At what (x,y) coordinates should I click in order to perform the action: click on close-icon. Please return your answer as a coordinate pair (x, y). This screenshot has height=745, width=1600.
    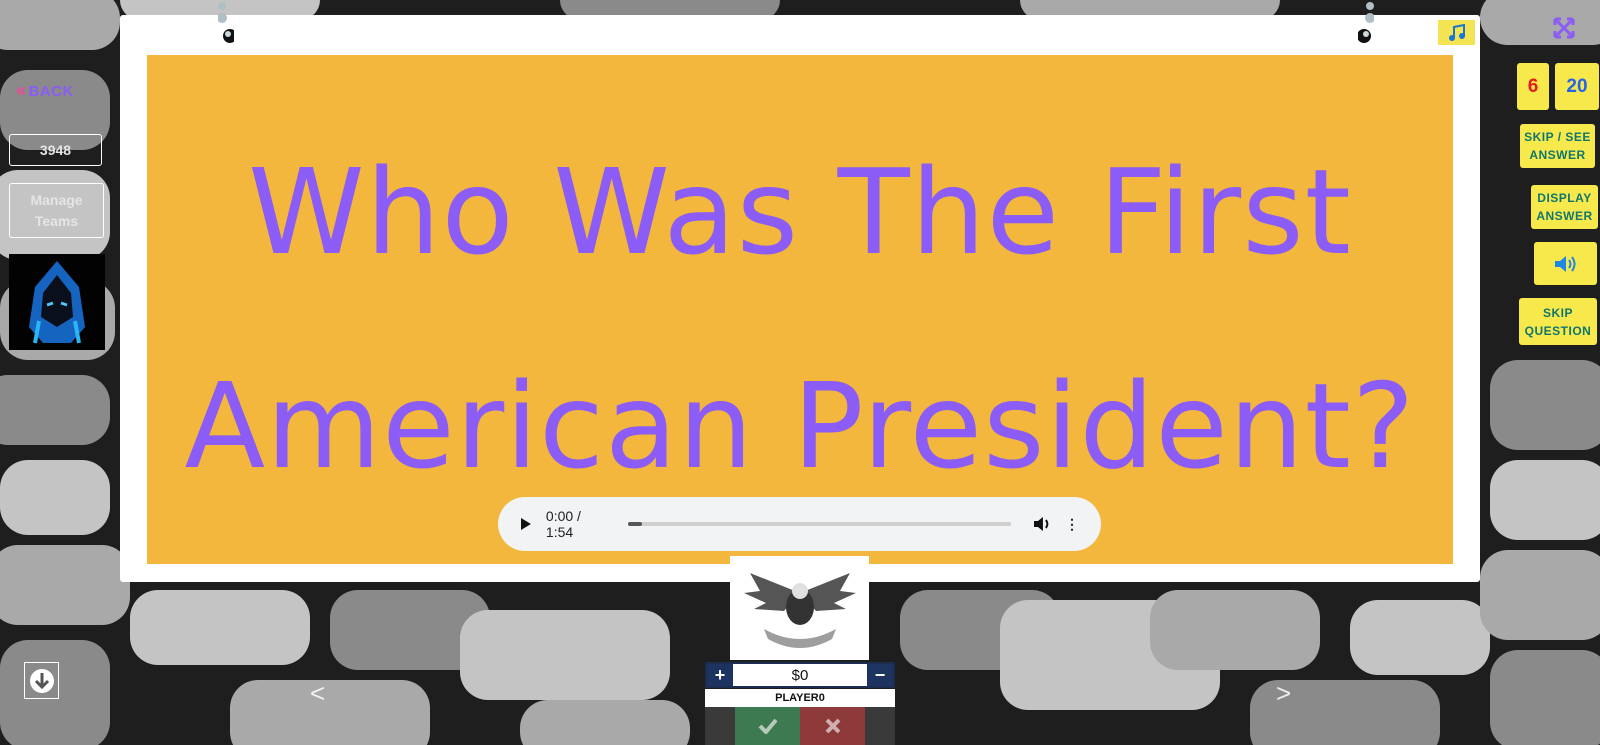
    Looking at the image, I should click on (832, 726).